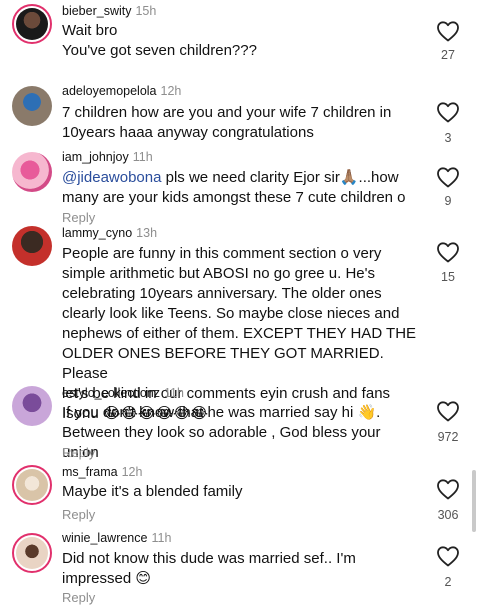 Image resolution: width=477 pixels, height=607 pixels. Describe the element at coordinates (159, 40) in the screenshot. I see `comment-text: Wait bro You've got seven children???` at that location.